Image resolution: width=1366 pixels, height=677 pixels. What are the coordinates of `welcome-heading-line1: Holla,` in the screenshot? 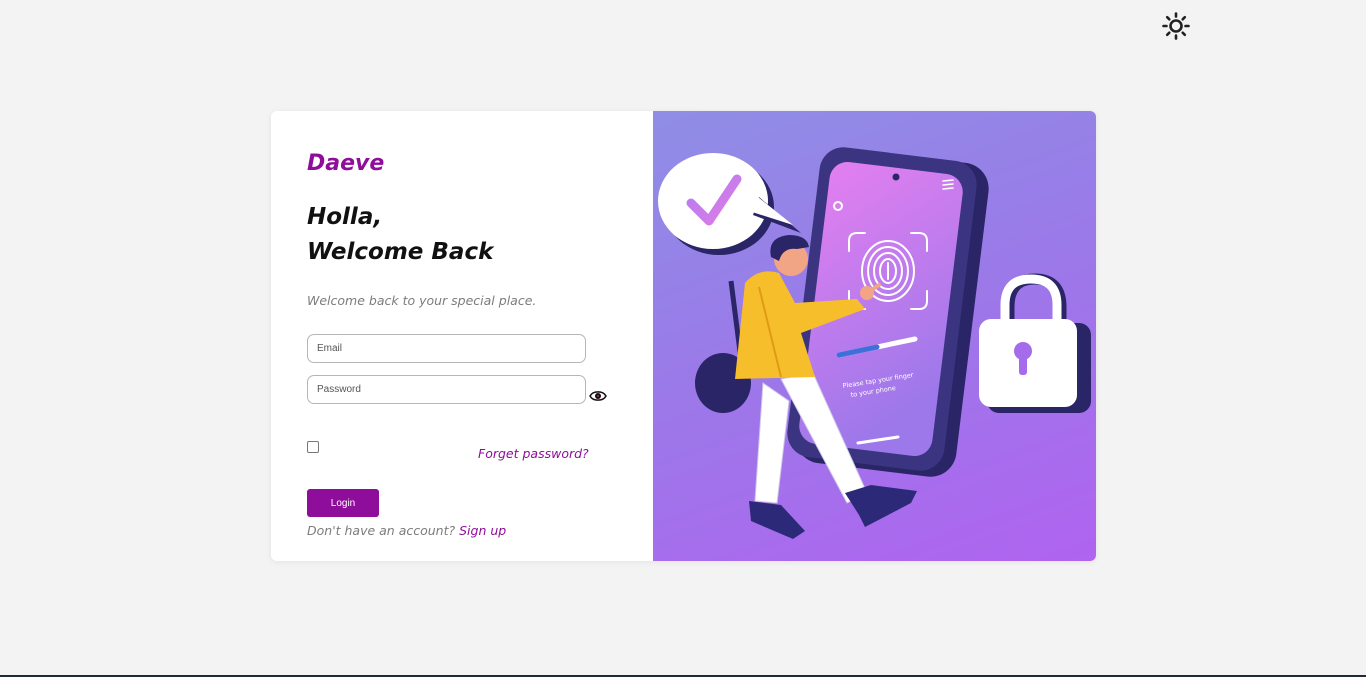 It's located at (345, 217).